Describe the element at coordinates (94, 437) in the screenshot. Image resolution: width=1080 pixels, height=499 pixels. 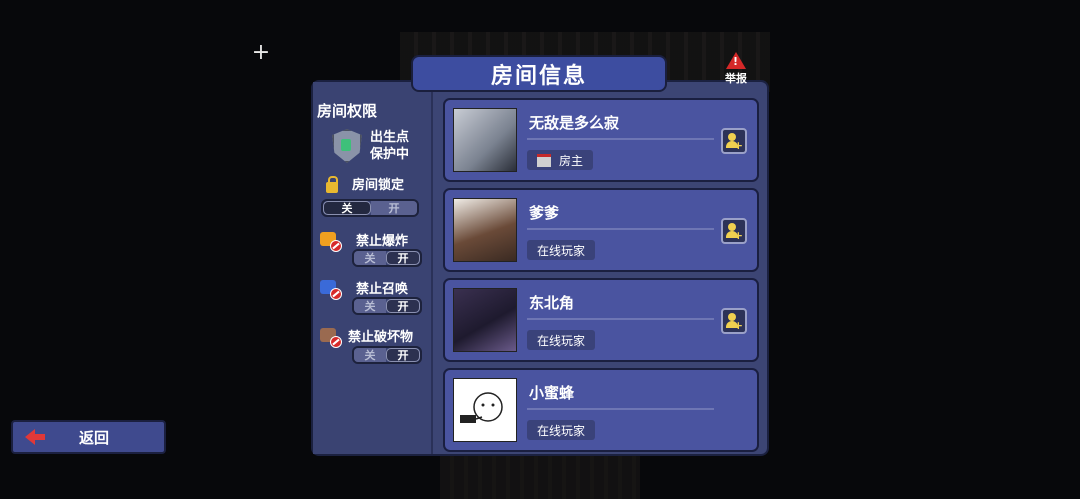
I see `back-label: 返回` at that location.